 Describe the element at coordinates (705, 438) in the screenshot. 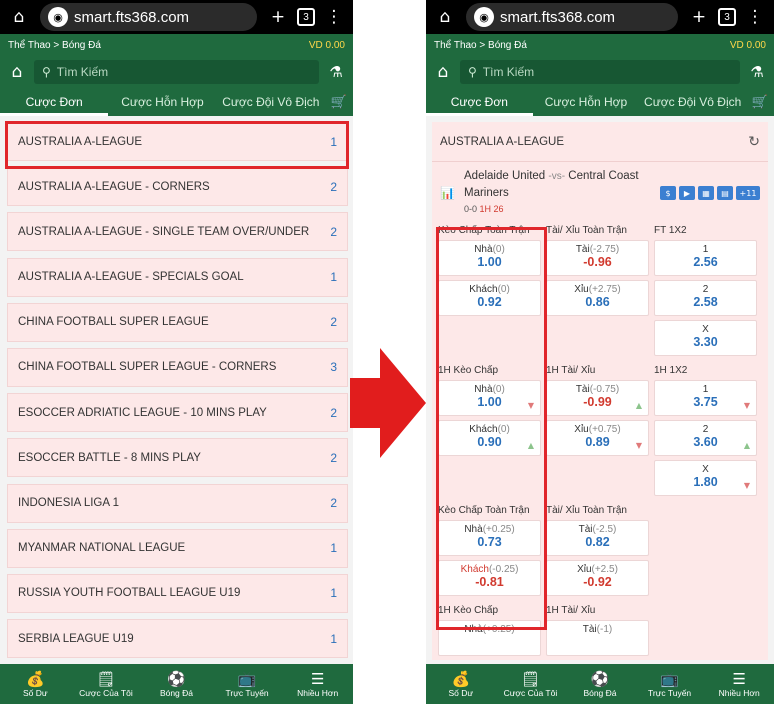

I see `odds-cell: 2 3.60 ▲` at that location.